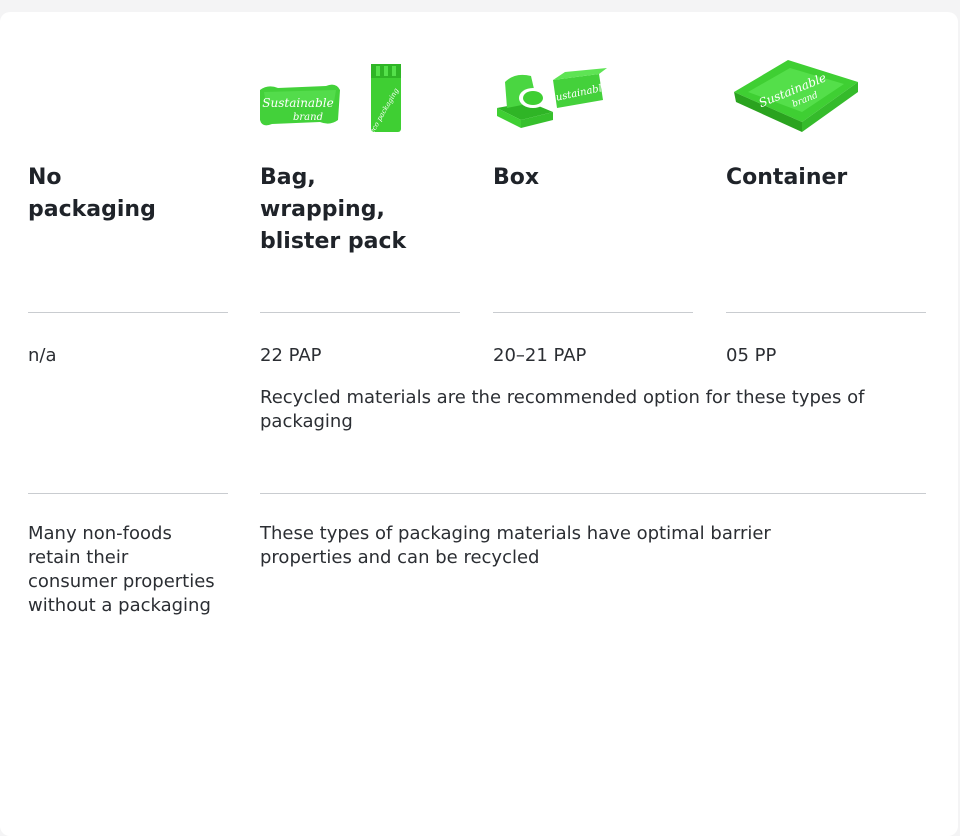  I want to click on column-title-bag-wrapping: Bag, wrapping, blister pack, so click(333, 209).